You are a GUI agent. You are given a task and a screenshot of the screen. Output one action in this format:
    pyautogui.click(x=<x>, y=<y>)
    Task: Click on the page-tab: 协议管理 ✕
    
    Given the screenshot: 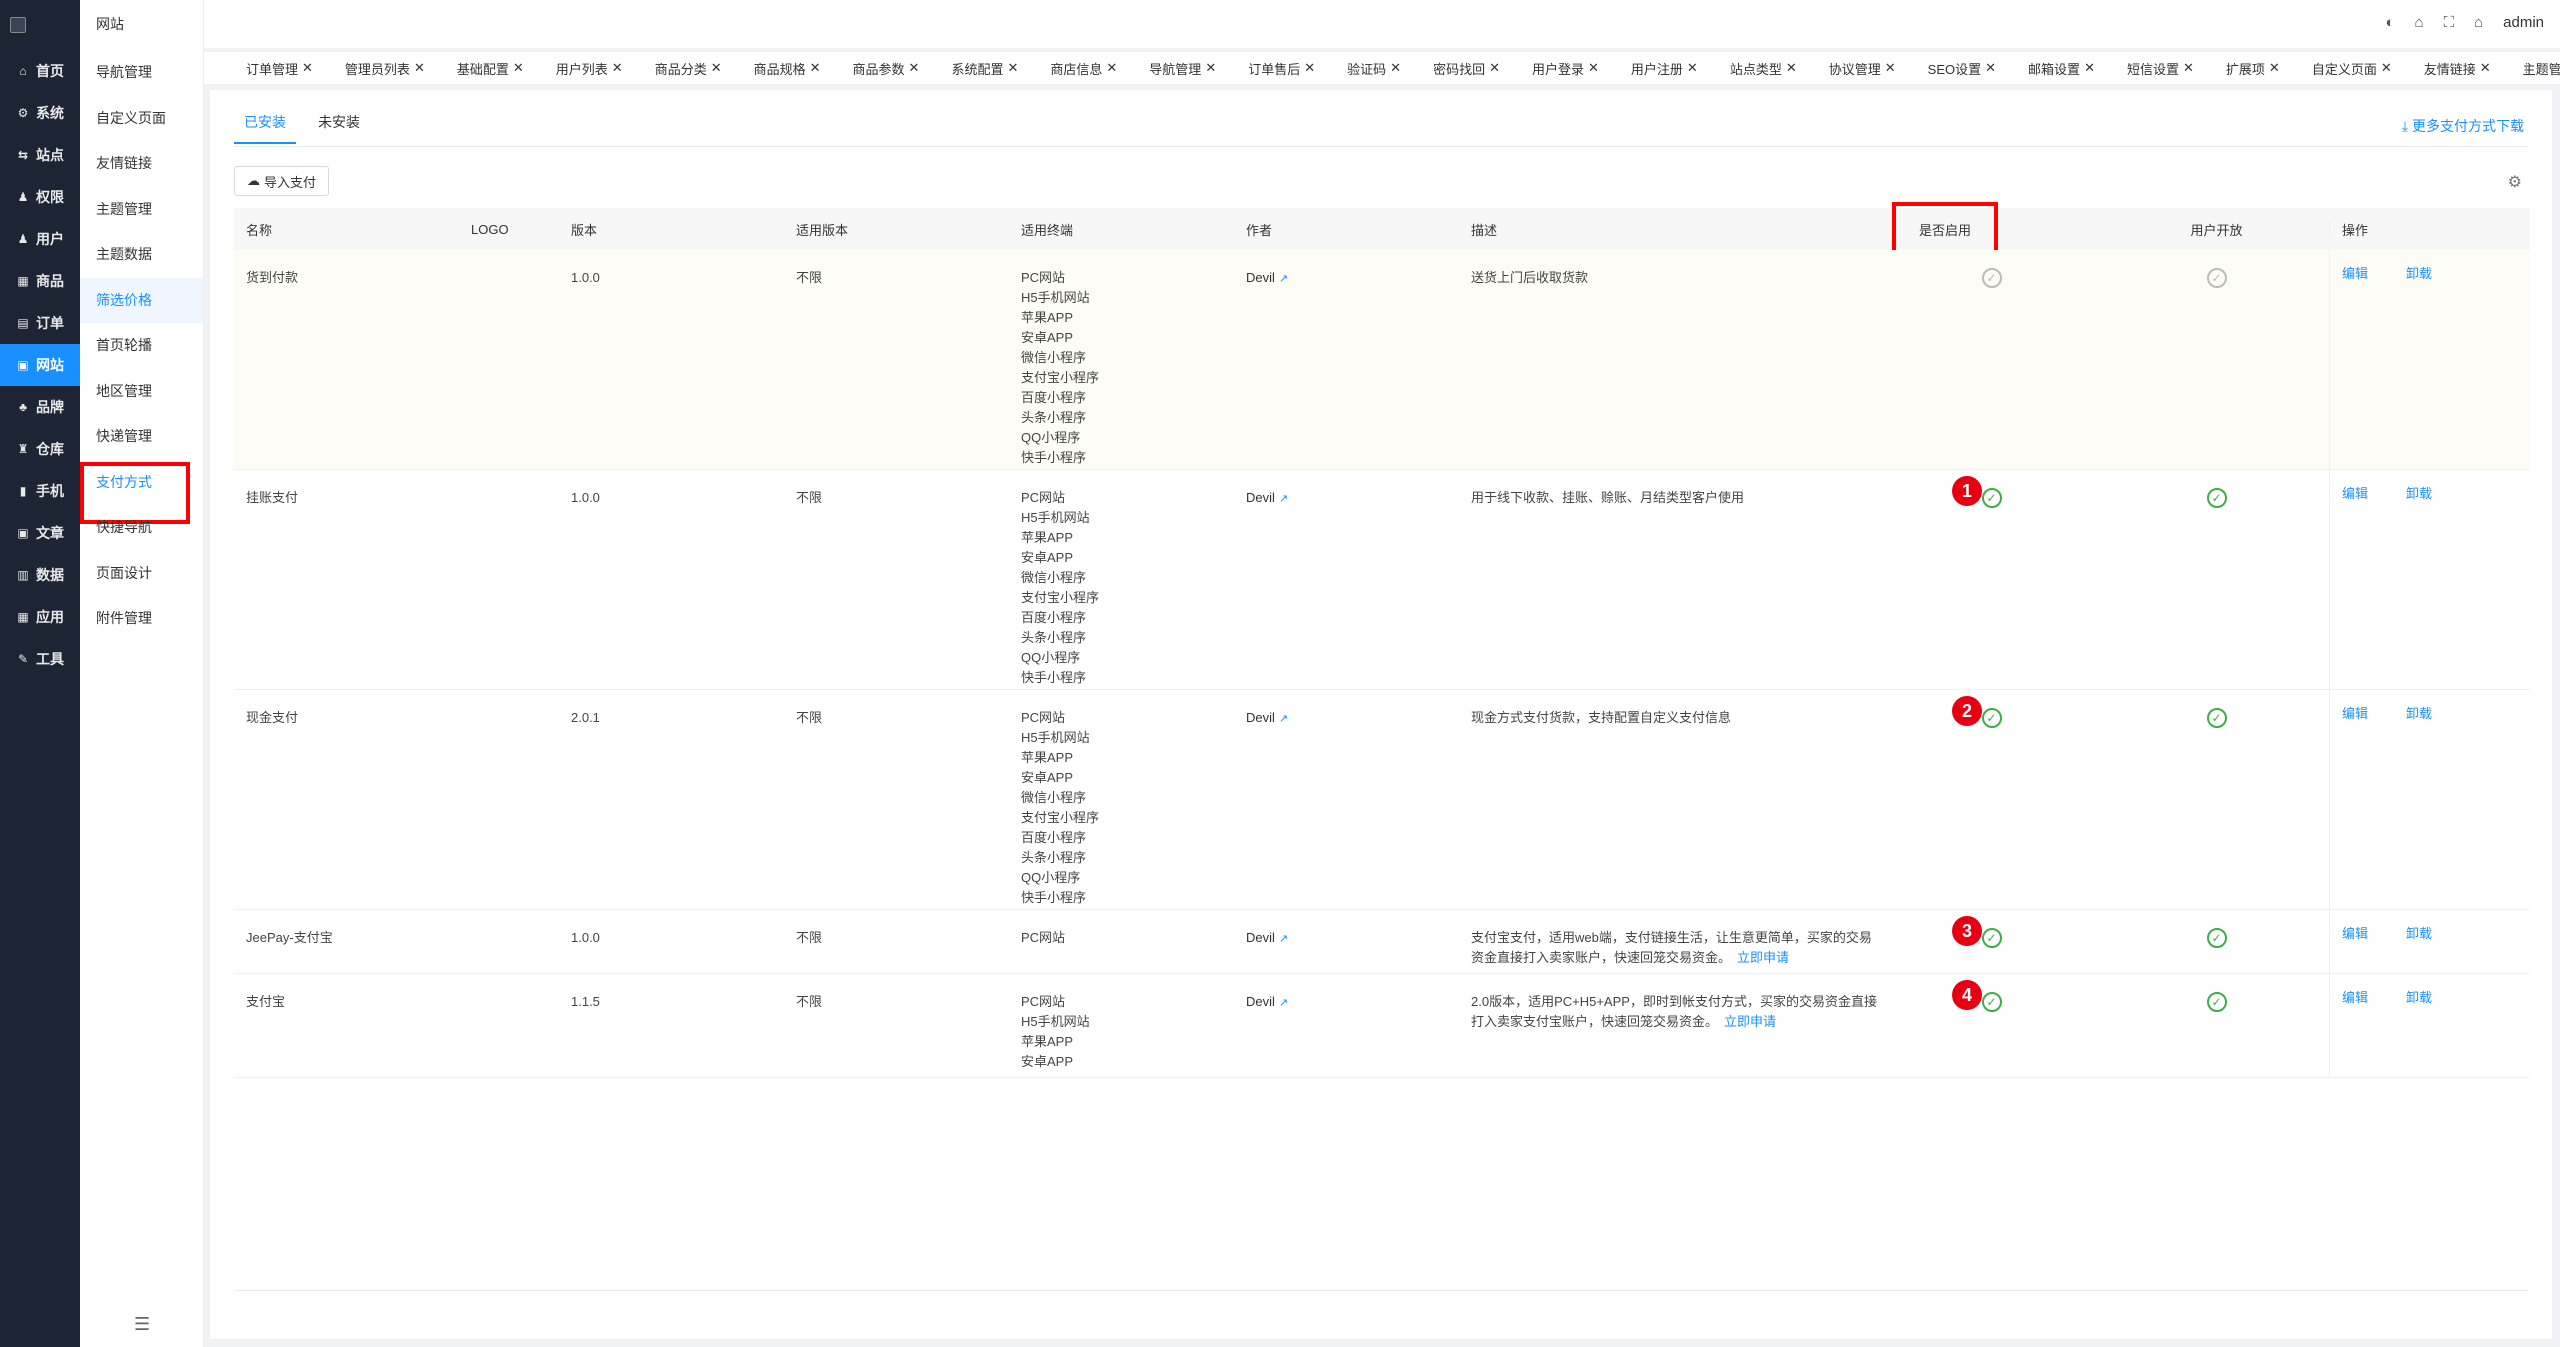 What is the action you would take?
    pyautogui.click(x=1863, y=68)
    